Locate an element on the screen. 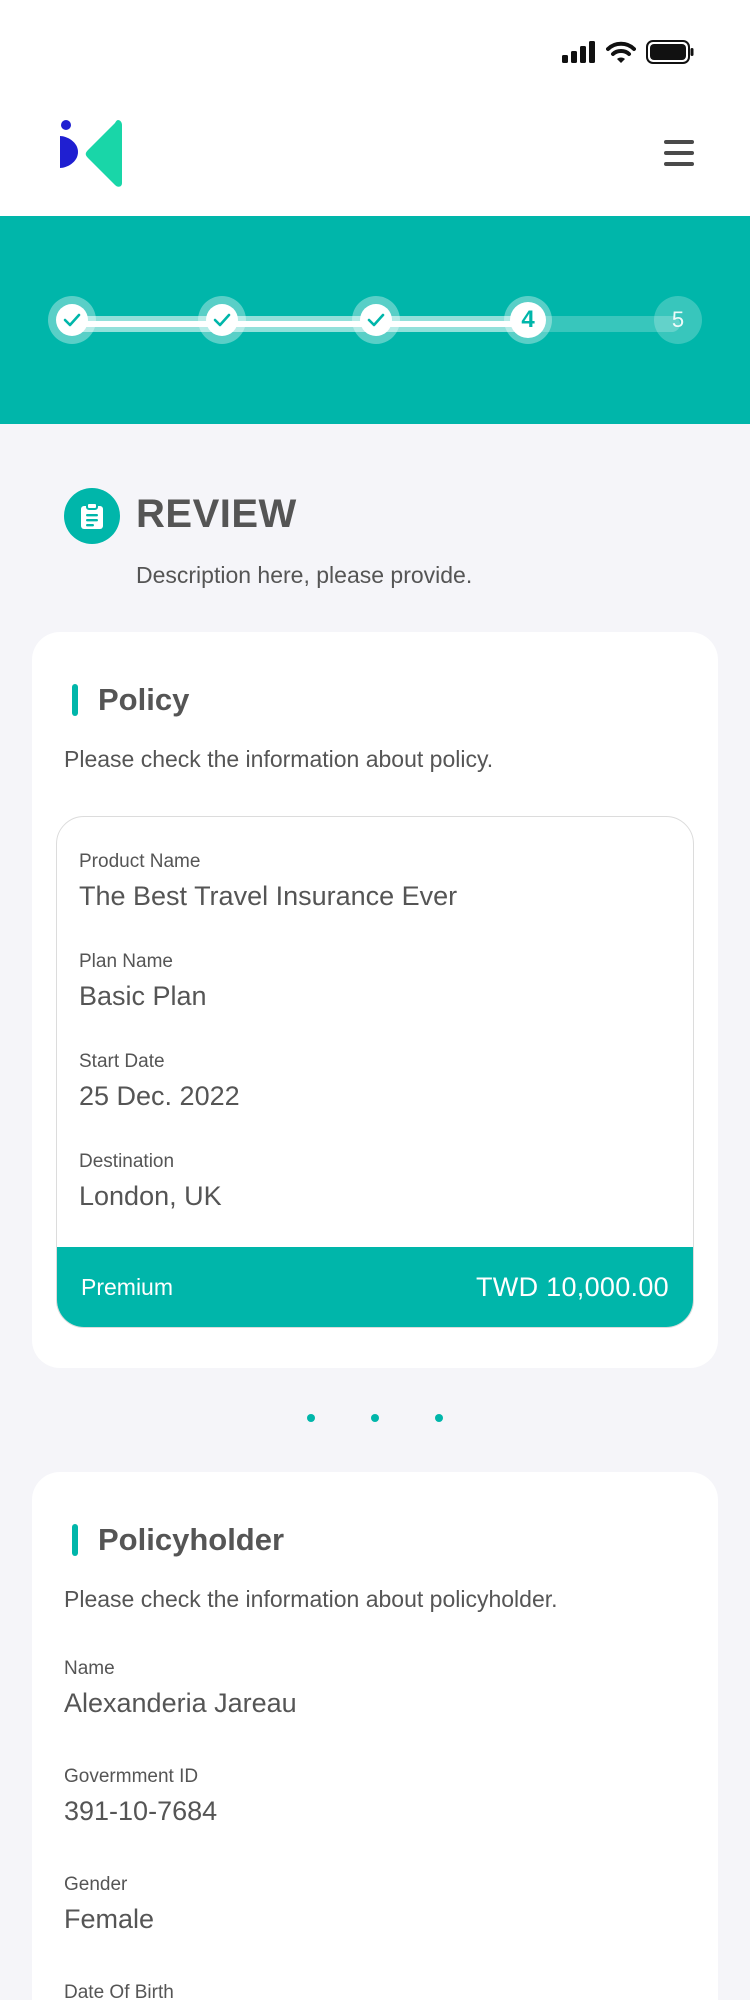 This screenshot has height=2000, width=750. premium-amount: TWD 10,000.00 is located at coordinates (572, 1286).